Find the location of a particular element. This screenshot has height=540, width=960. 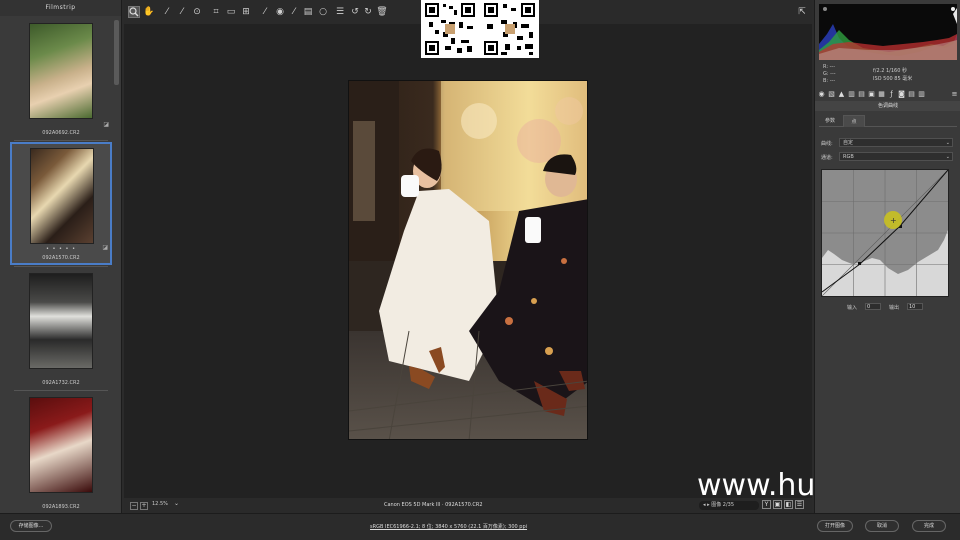

section-title: 色调曲线 is located at coordinates (887, 106).